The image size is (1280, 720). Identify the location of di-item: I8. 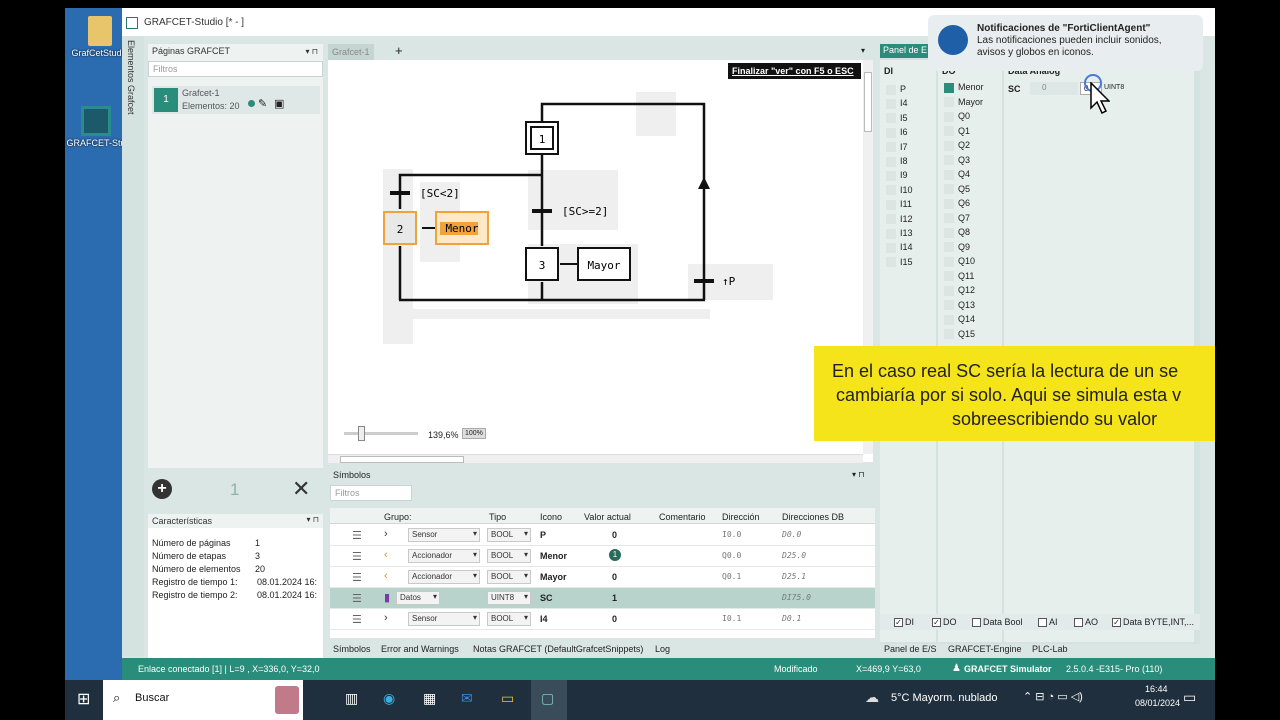
(897, 161).